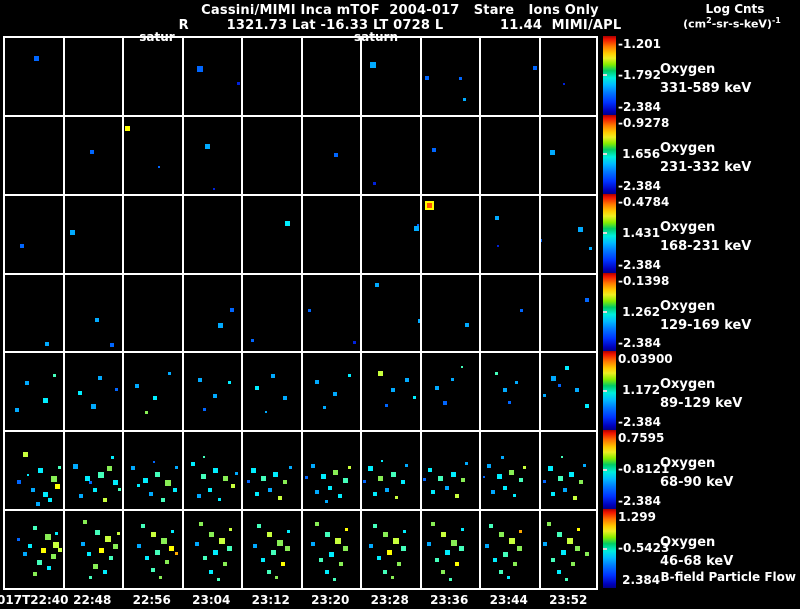 This screenshot has height=609, width=800. I want to click on colorbar-title: Log Cnts, so click(735, 9).